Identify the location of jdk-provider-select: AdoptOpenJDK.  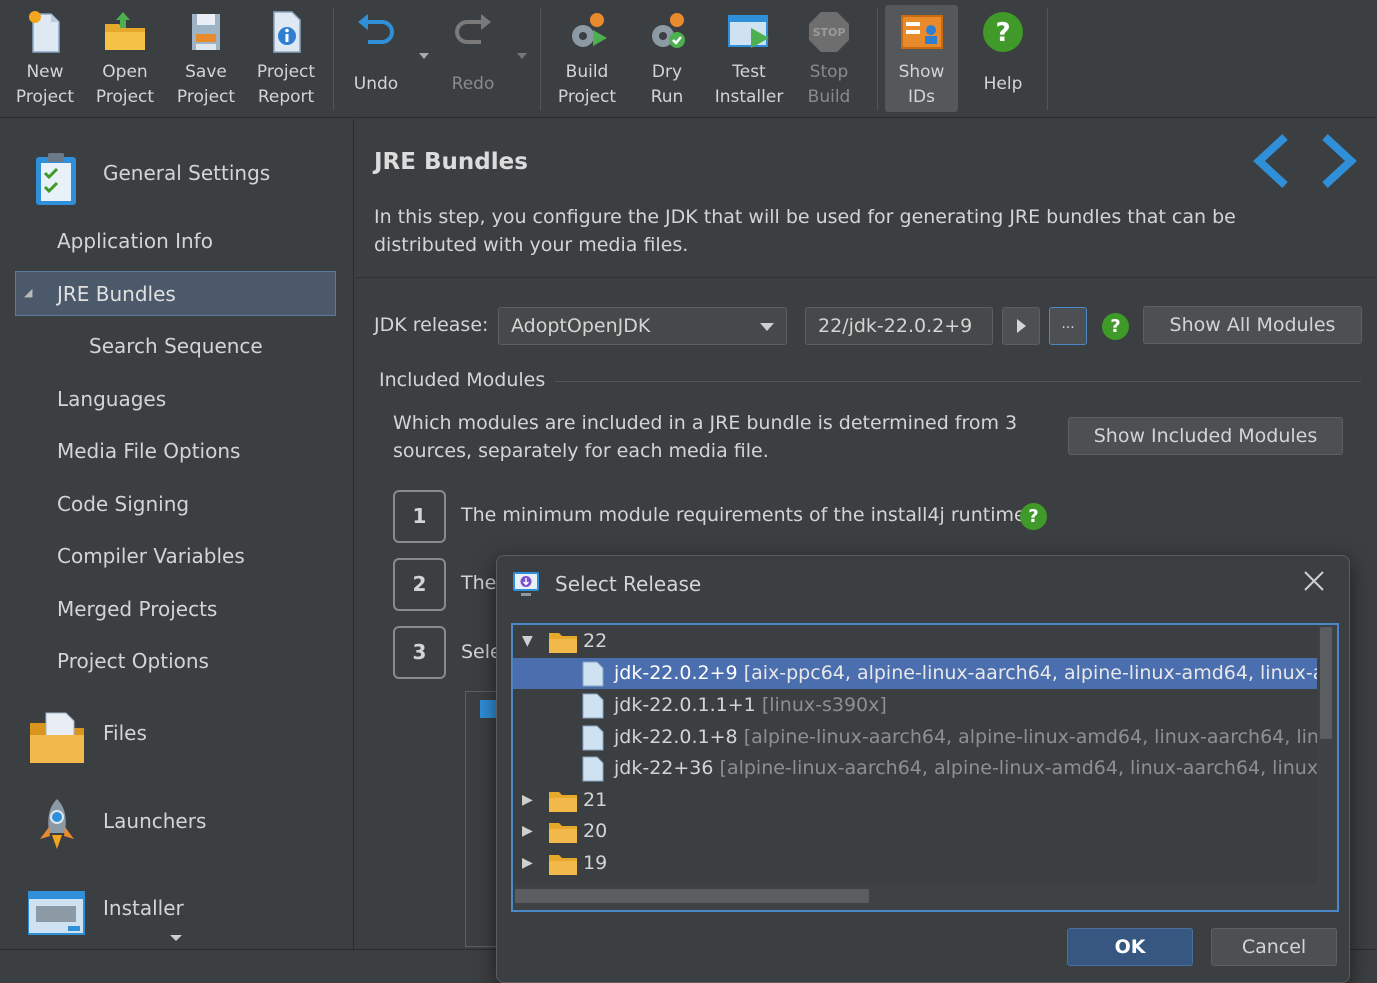
(642, 326).